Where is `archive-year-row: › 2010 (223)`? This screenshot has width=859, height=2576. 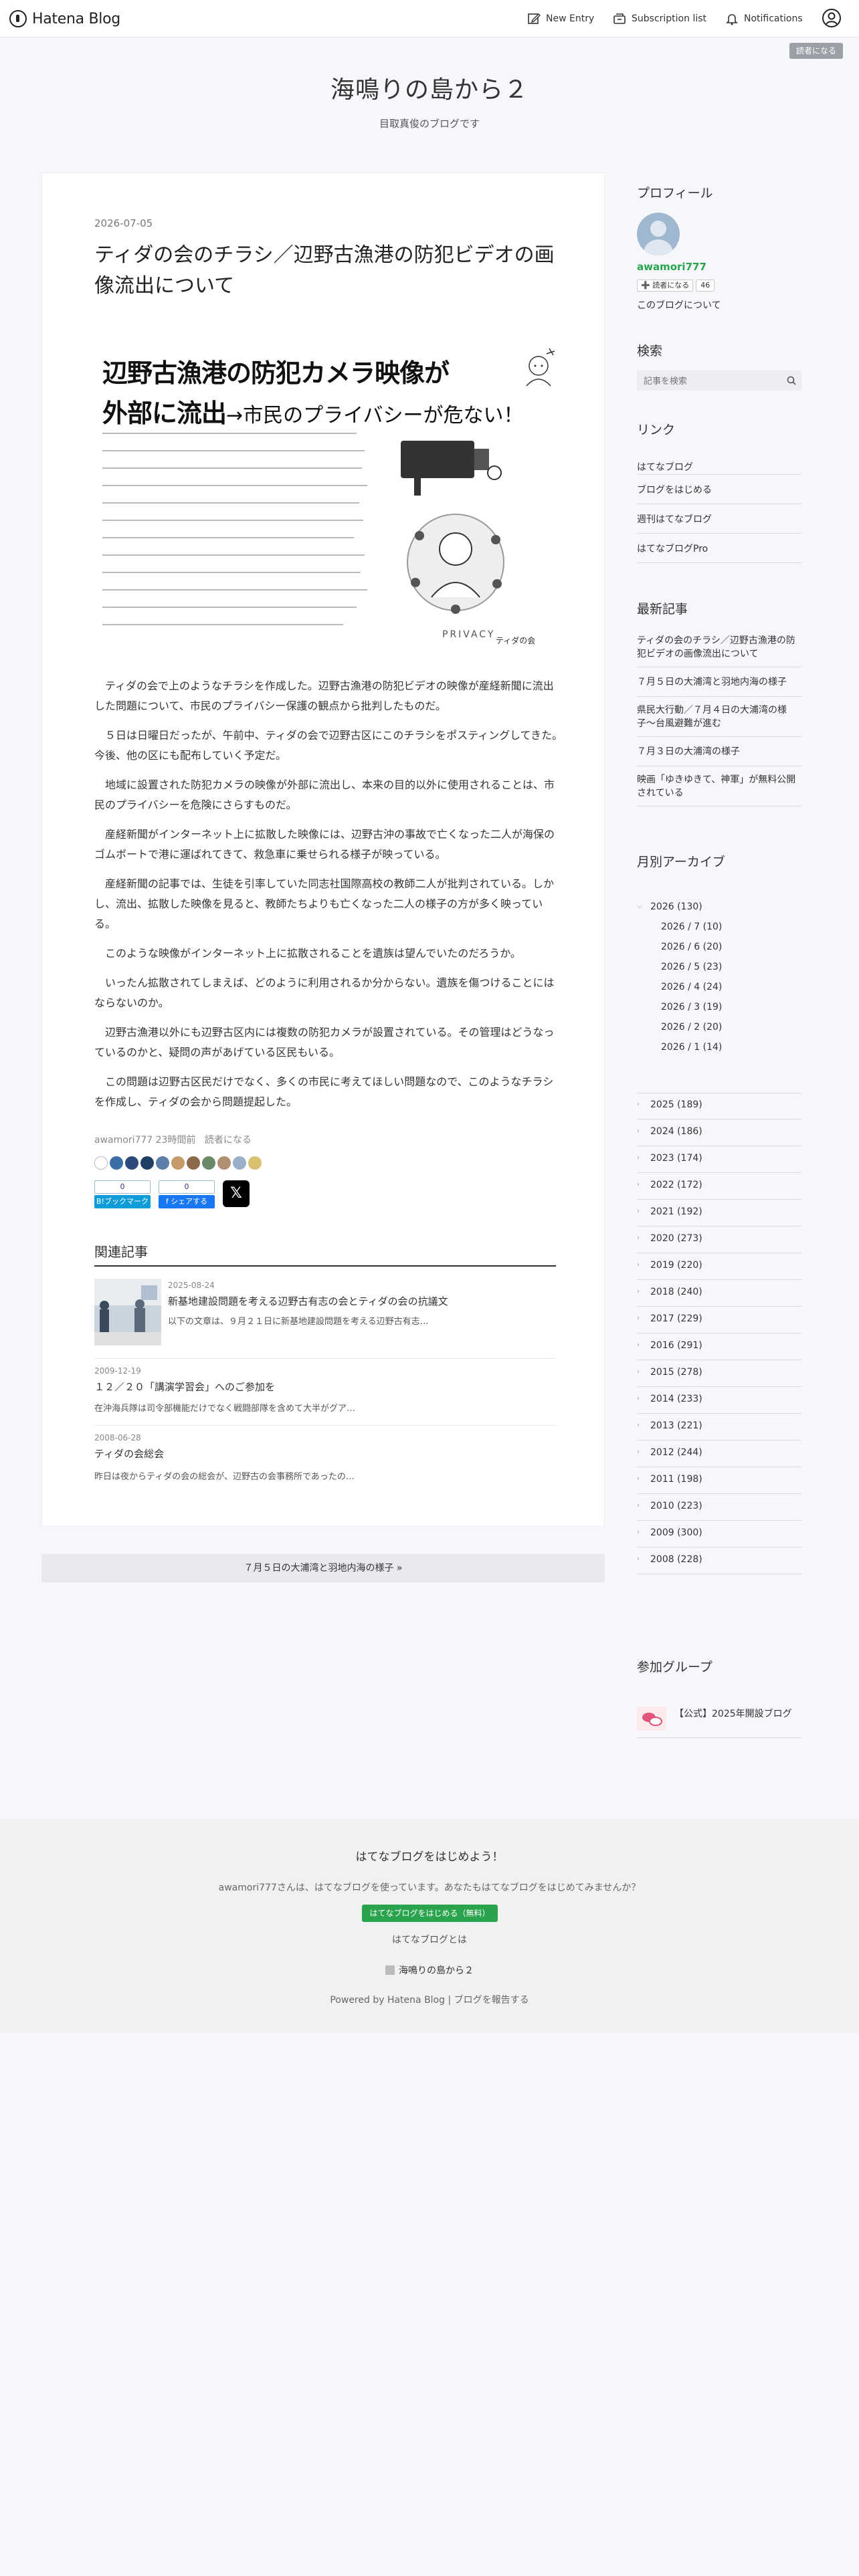 archive-year-row: › 2010 (223) is located at coordinates (719, 1507).